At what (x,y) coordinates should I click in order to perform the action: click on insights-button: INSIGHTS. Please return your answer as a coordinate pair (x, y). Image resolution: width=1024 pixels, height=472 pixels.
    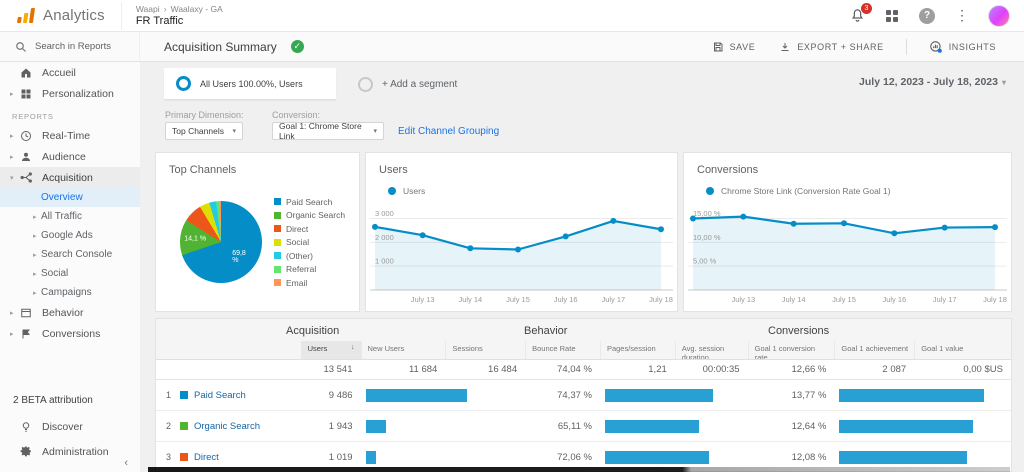
    Looking at the image, I should click on (962, 47).